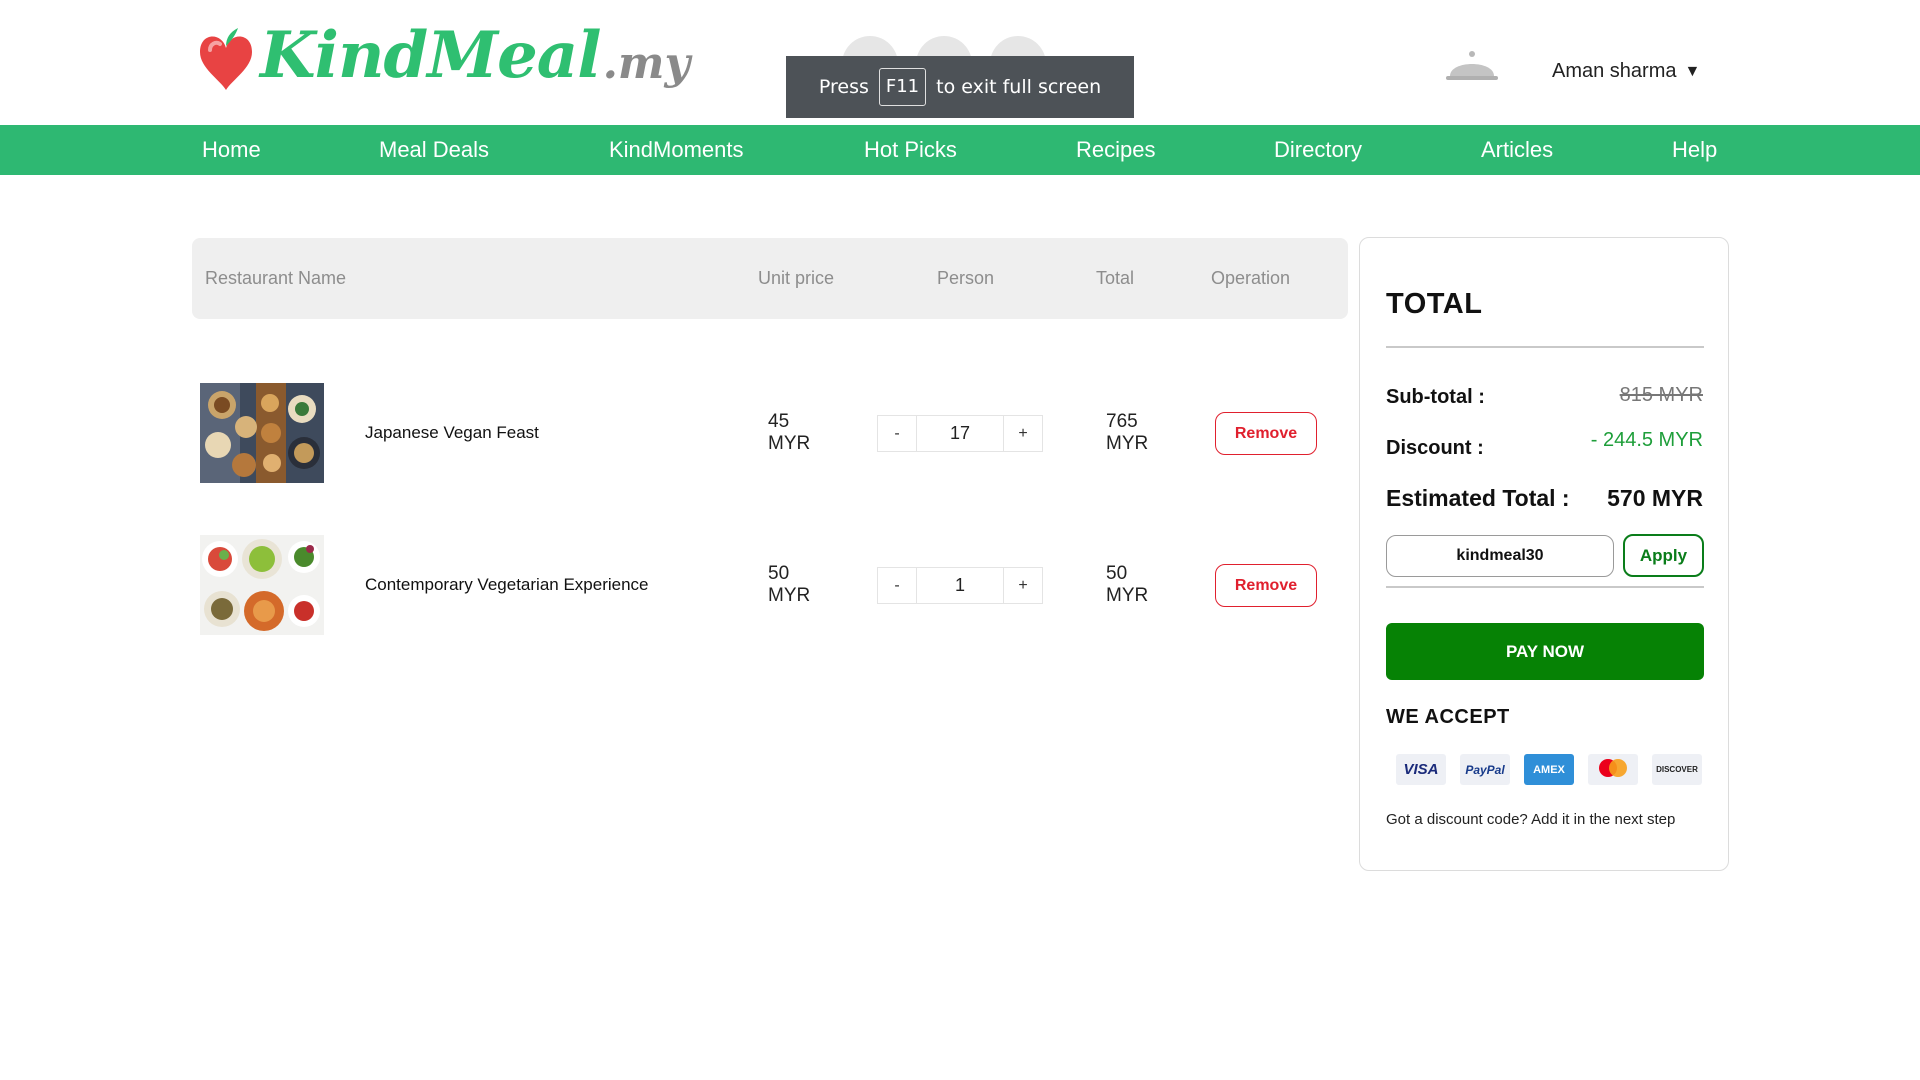 The image size is (1920, 1080). What do you see at coordinates (646, 63) in the screenshot?
I see `logo-tld: .my` at bounding box center [646, 63].